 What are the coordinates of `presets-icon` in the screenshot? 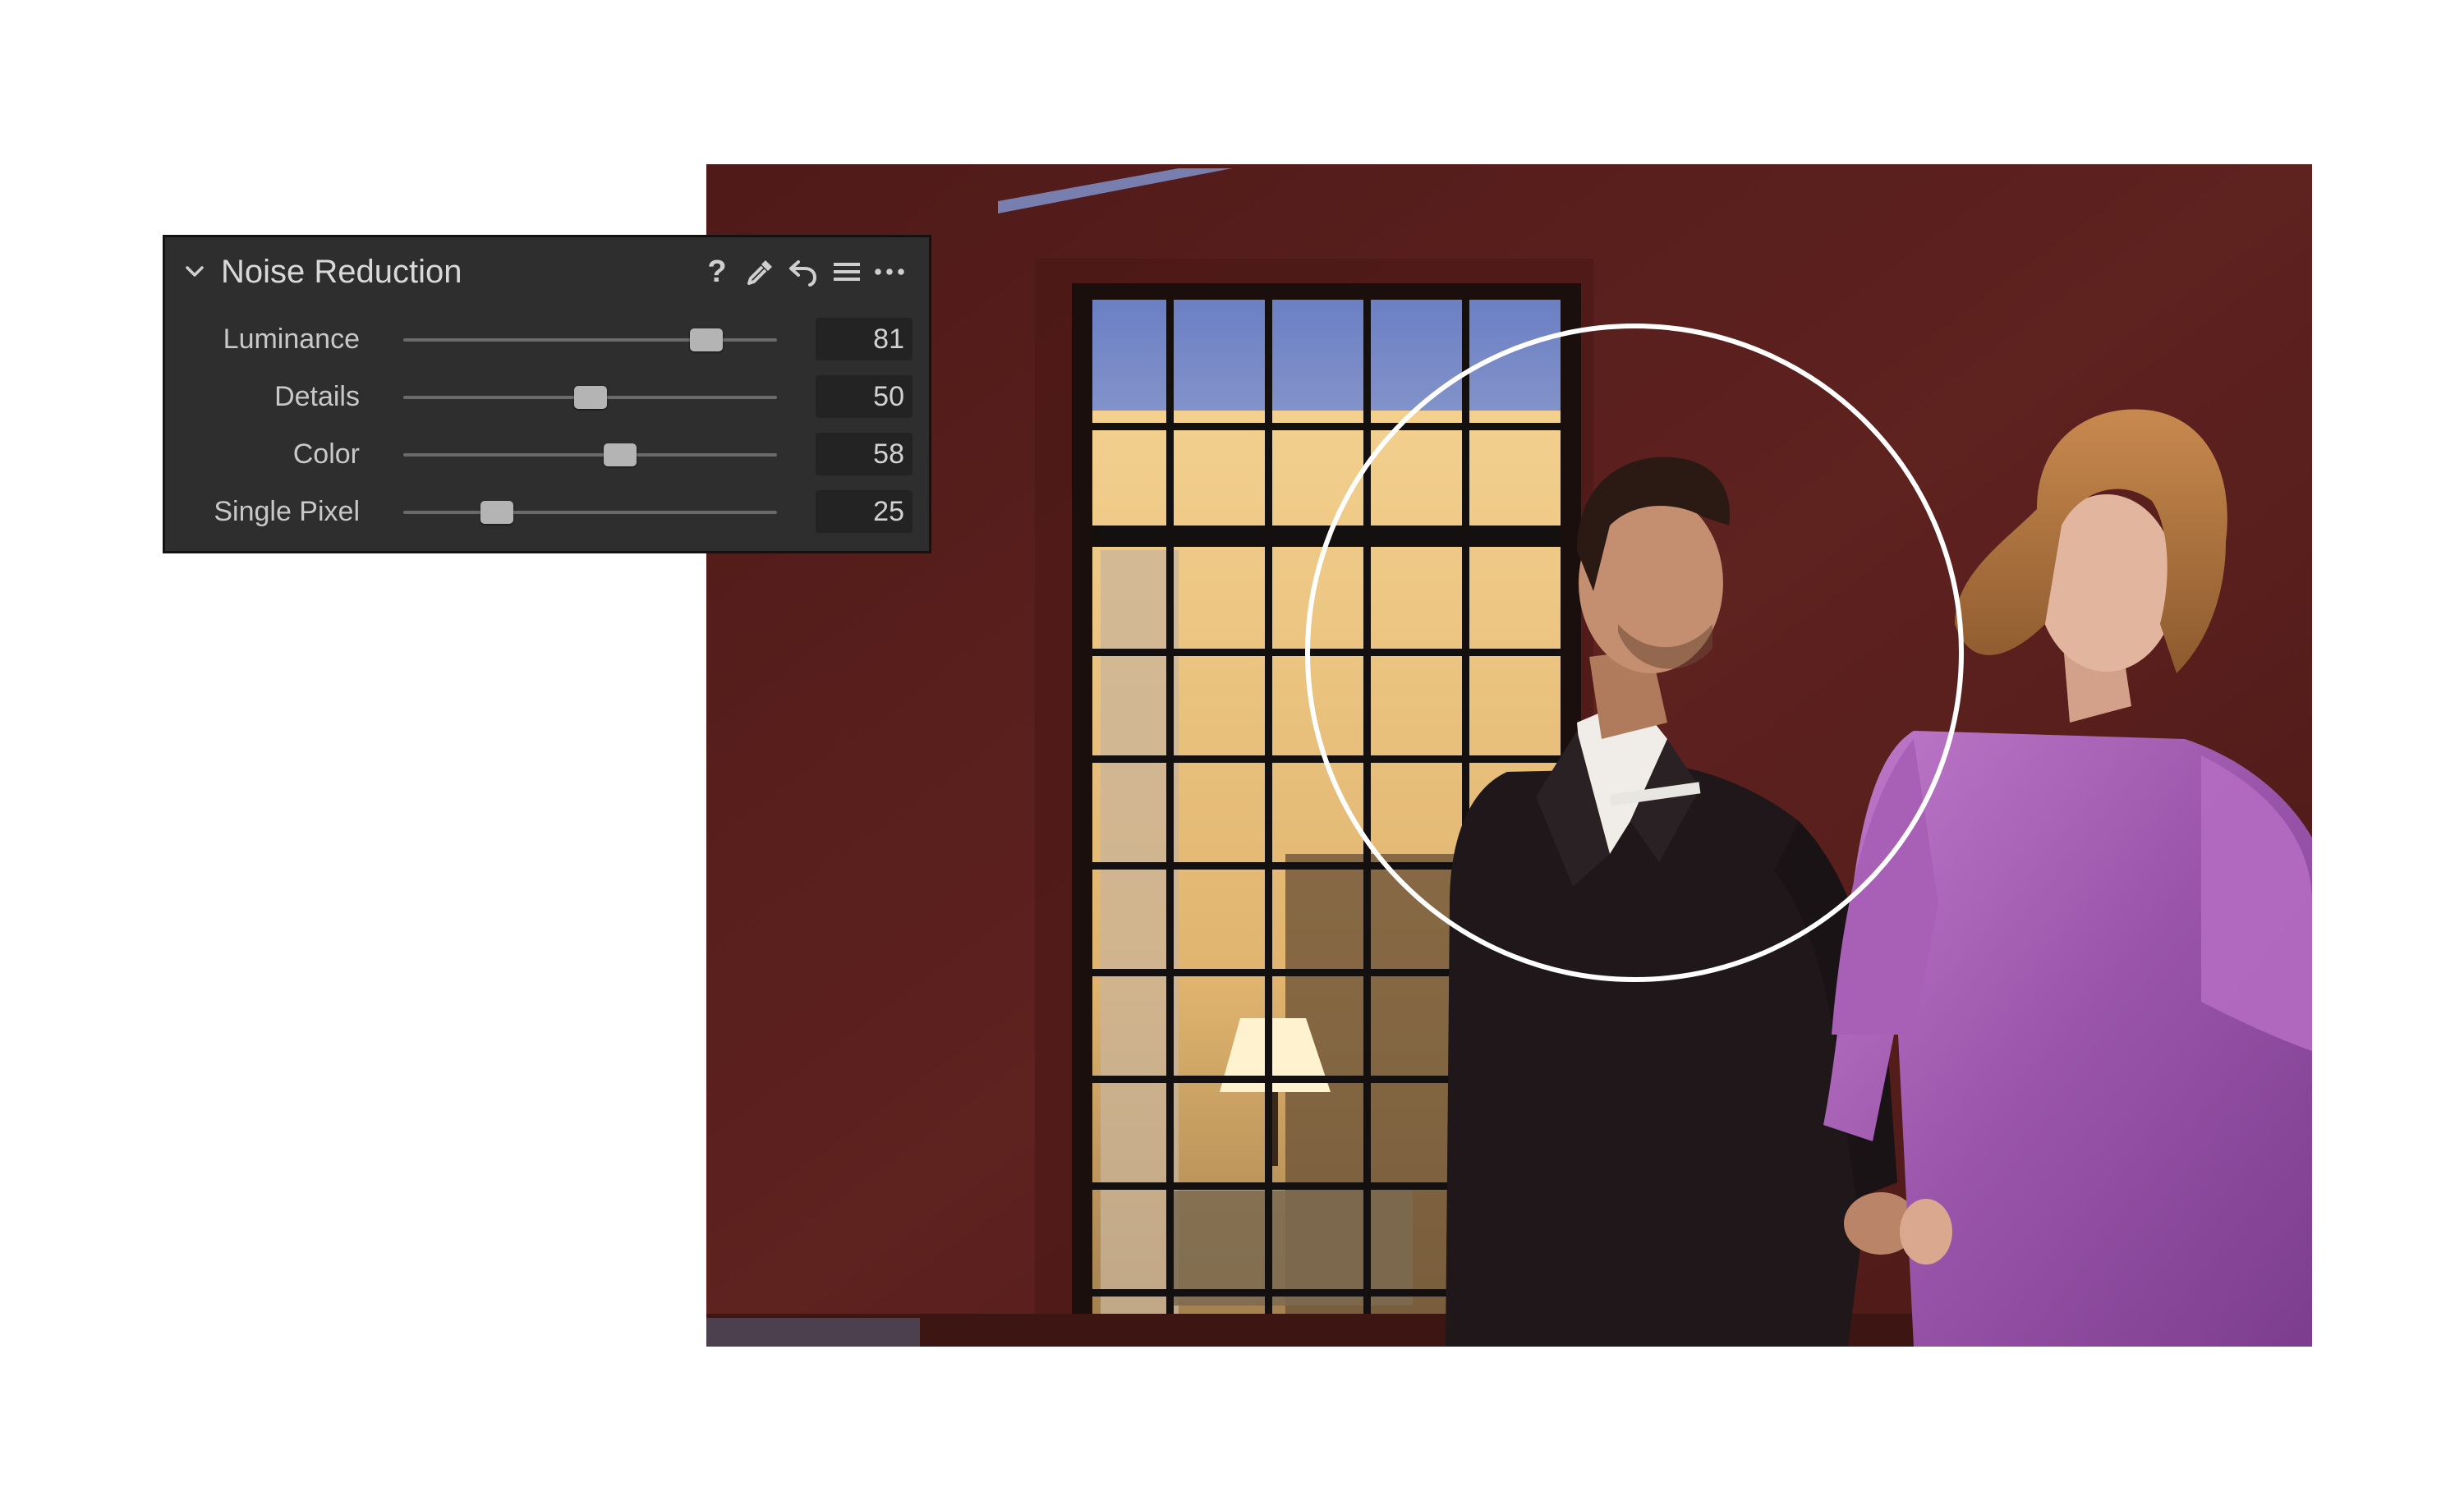 It's located at (846, 271).